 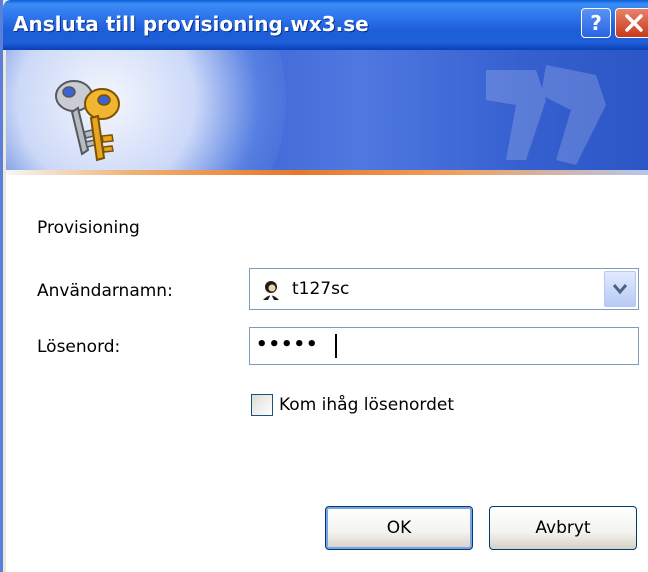 I want to click on ok-button: OK, so click(x=399, y=528).